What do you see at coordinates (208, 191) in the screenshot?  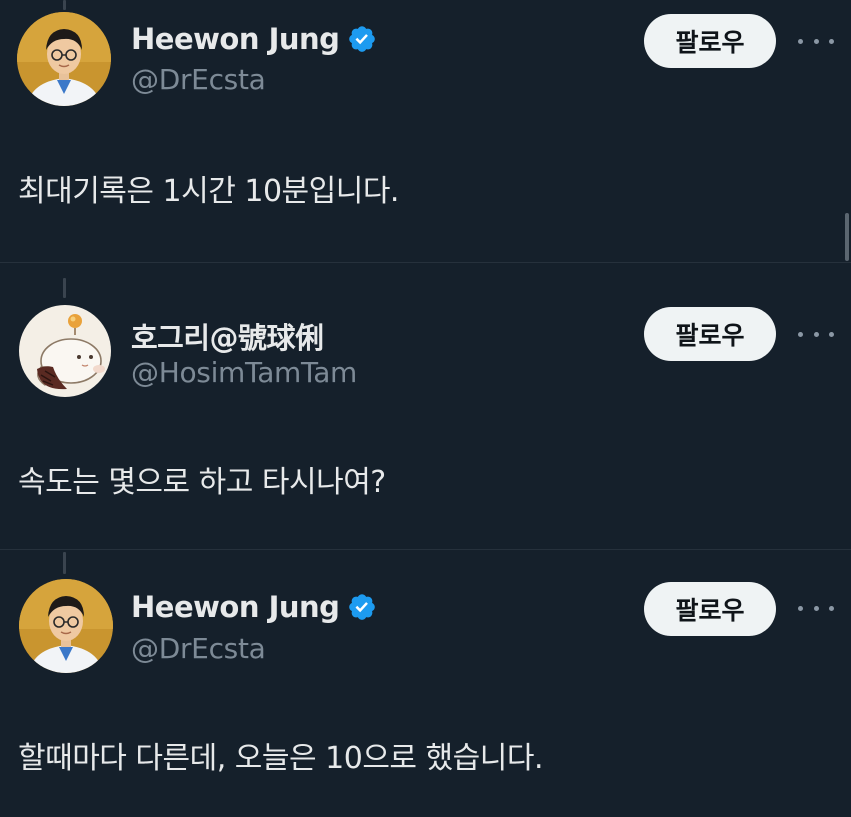 I see `tweet-text: 최대기록은 1시간 10분입니다.` at bounding box center [208, 191].